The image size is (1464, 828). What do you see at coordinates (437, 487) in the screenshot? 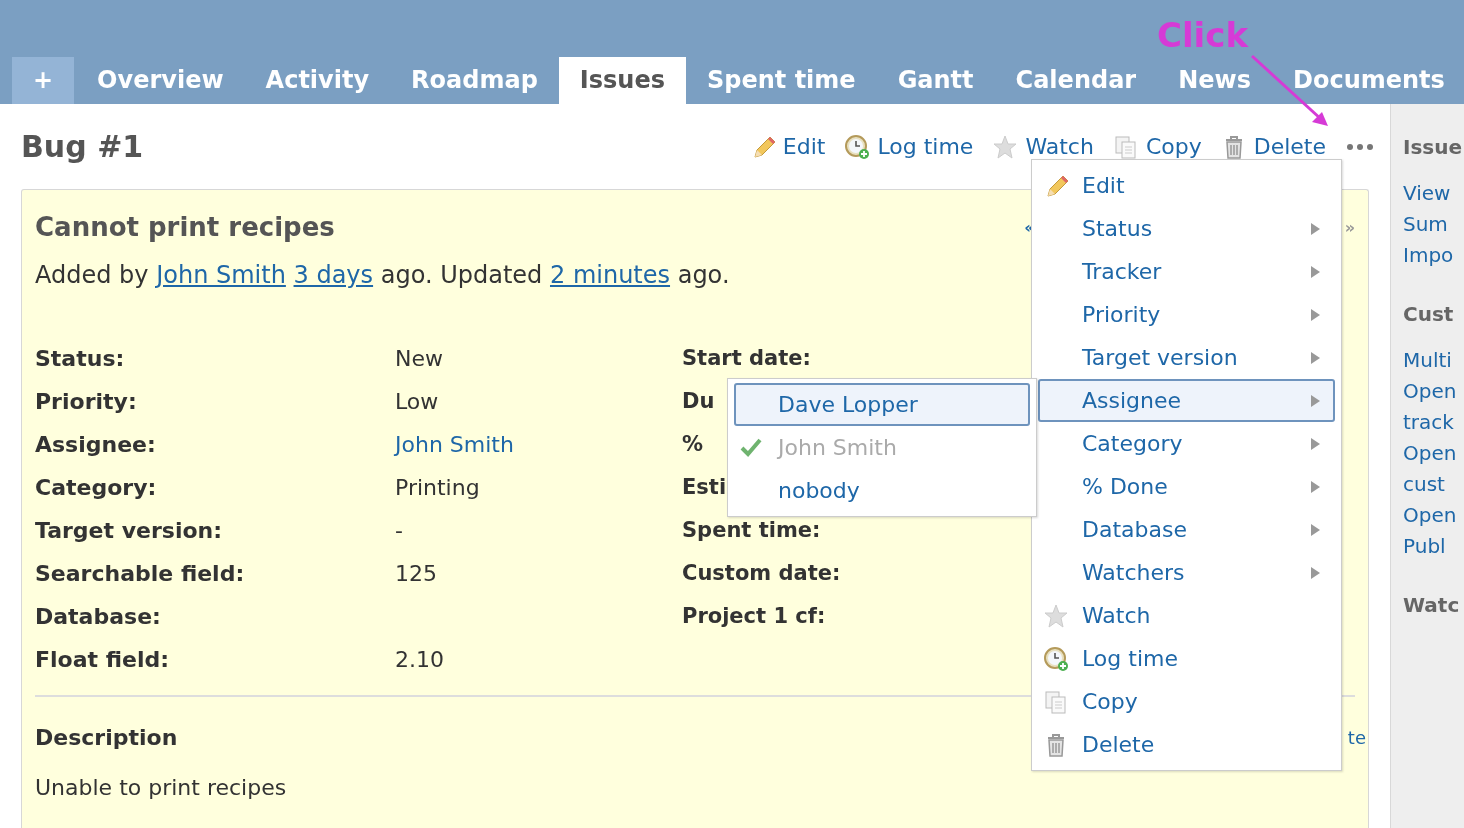
I see `field-value: Printing` at bounding box center [437, 487].